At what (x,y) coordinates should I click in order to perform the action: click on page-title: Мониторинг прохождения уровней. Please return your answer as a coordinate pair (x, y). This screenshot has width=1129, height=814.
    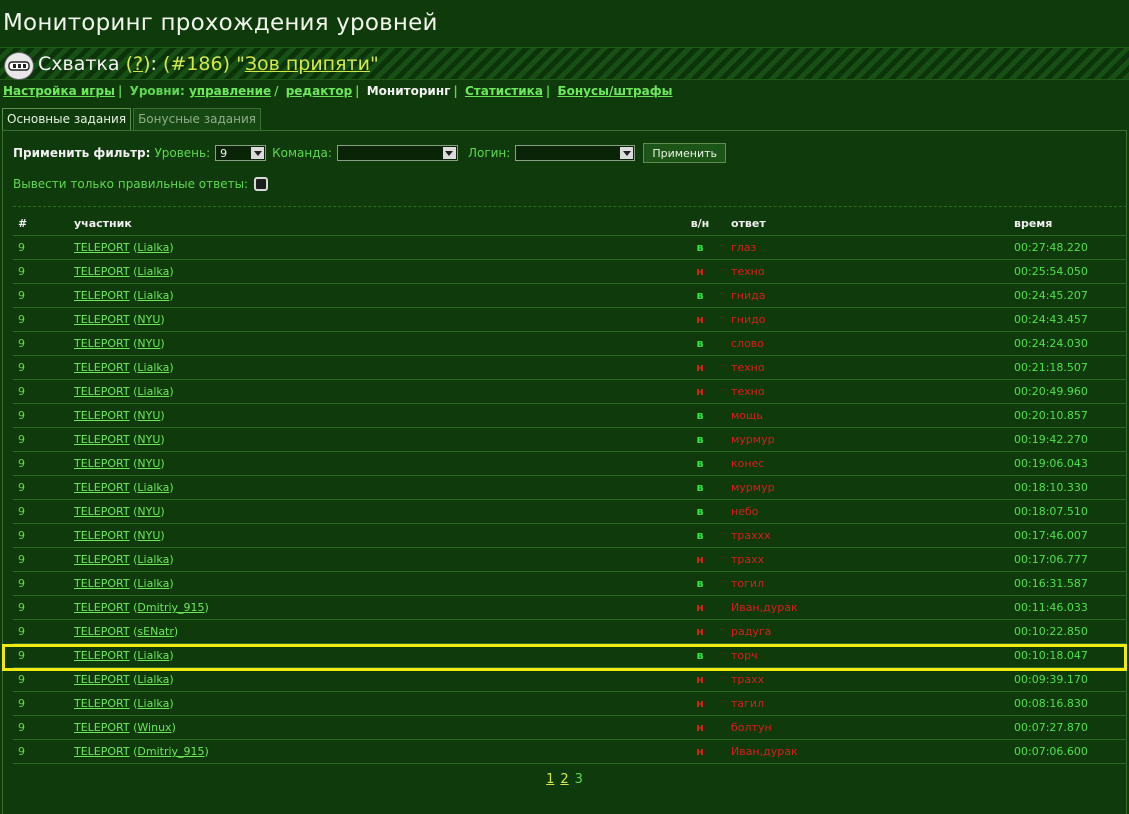
    Looking at the image, I should click on (220, 23).